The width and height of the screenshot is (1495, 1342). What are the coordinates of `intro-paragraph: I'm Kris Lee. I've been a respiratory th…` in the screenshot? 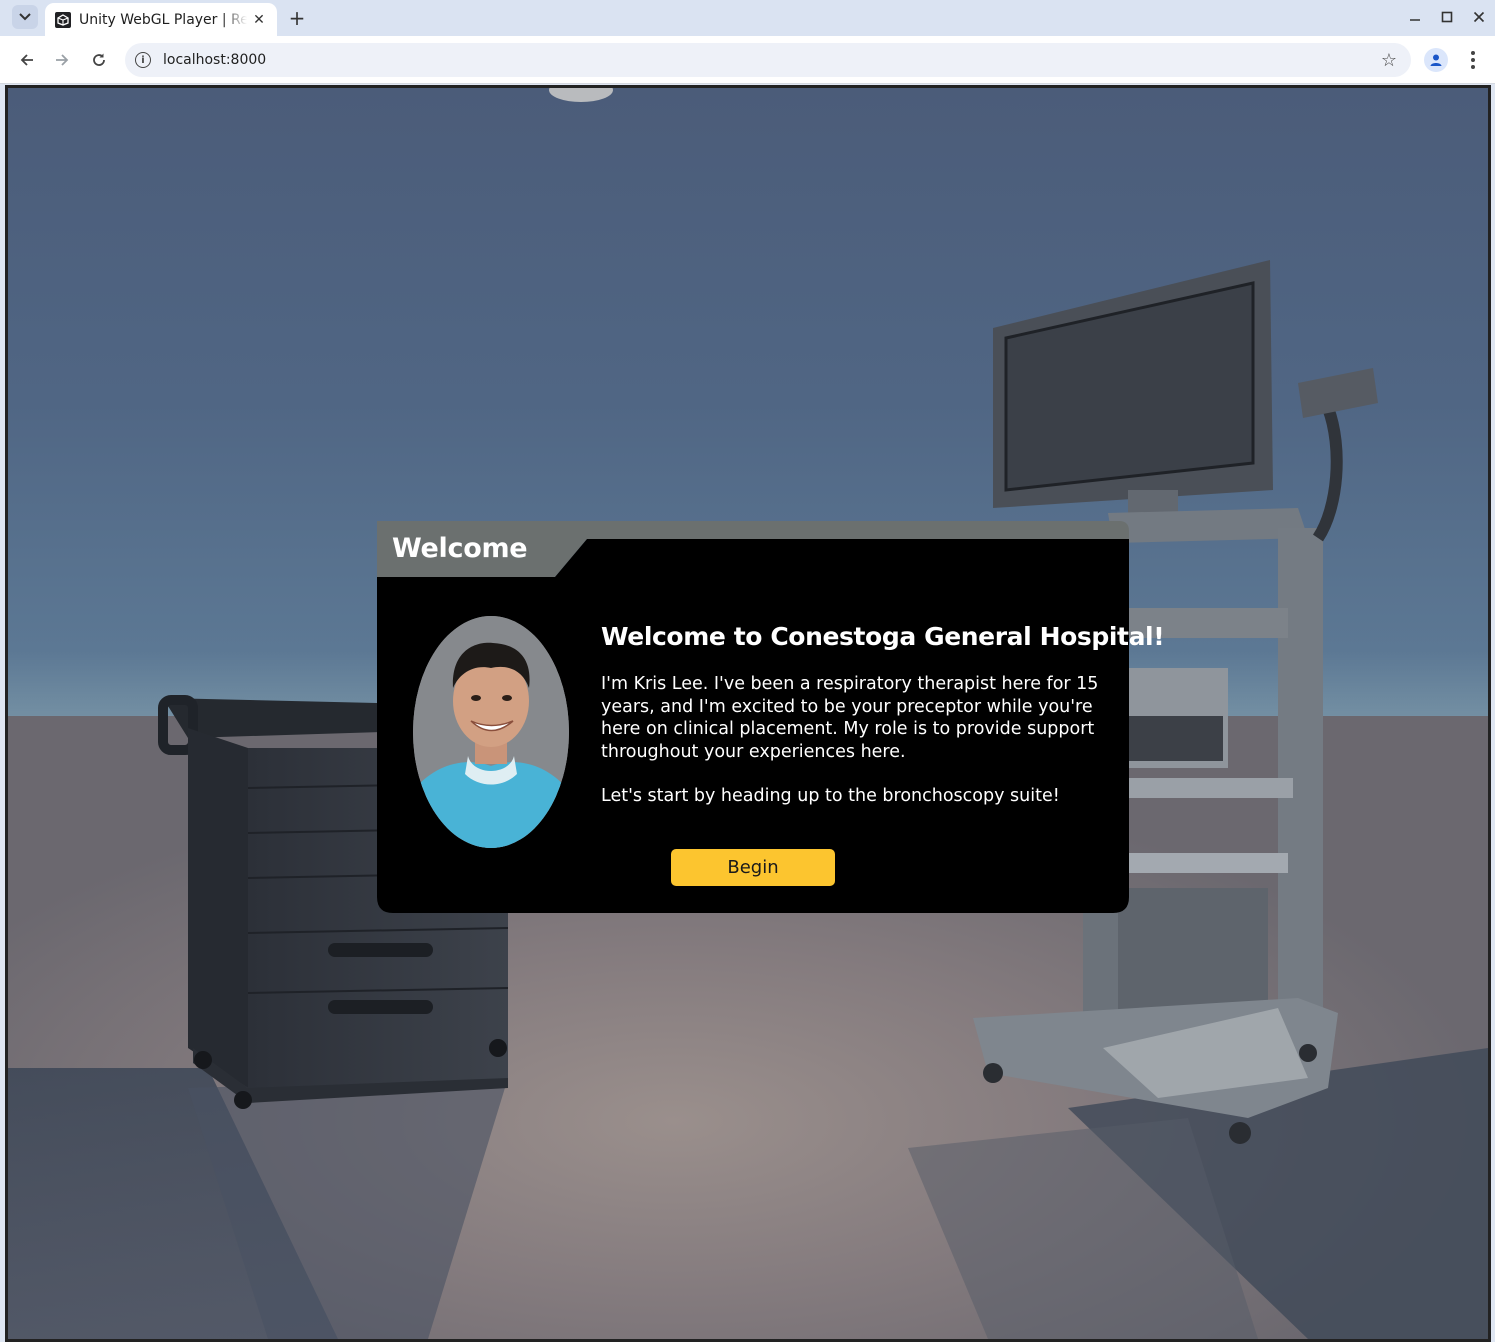 It's located at (850, 718).